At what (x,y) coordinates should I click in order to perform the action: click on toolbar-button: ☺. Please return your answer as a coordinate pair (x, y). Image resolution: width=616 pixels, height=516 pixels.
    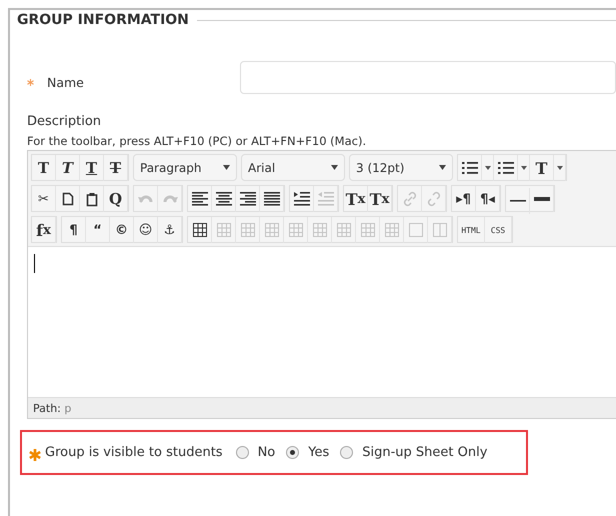
    Looking at the image, I should click on (146, 230).